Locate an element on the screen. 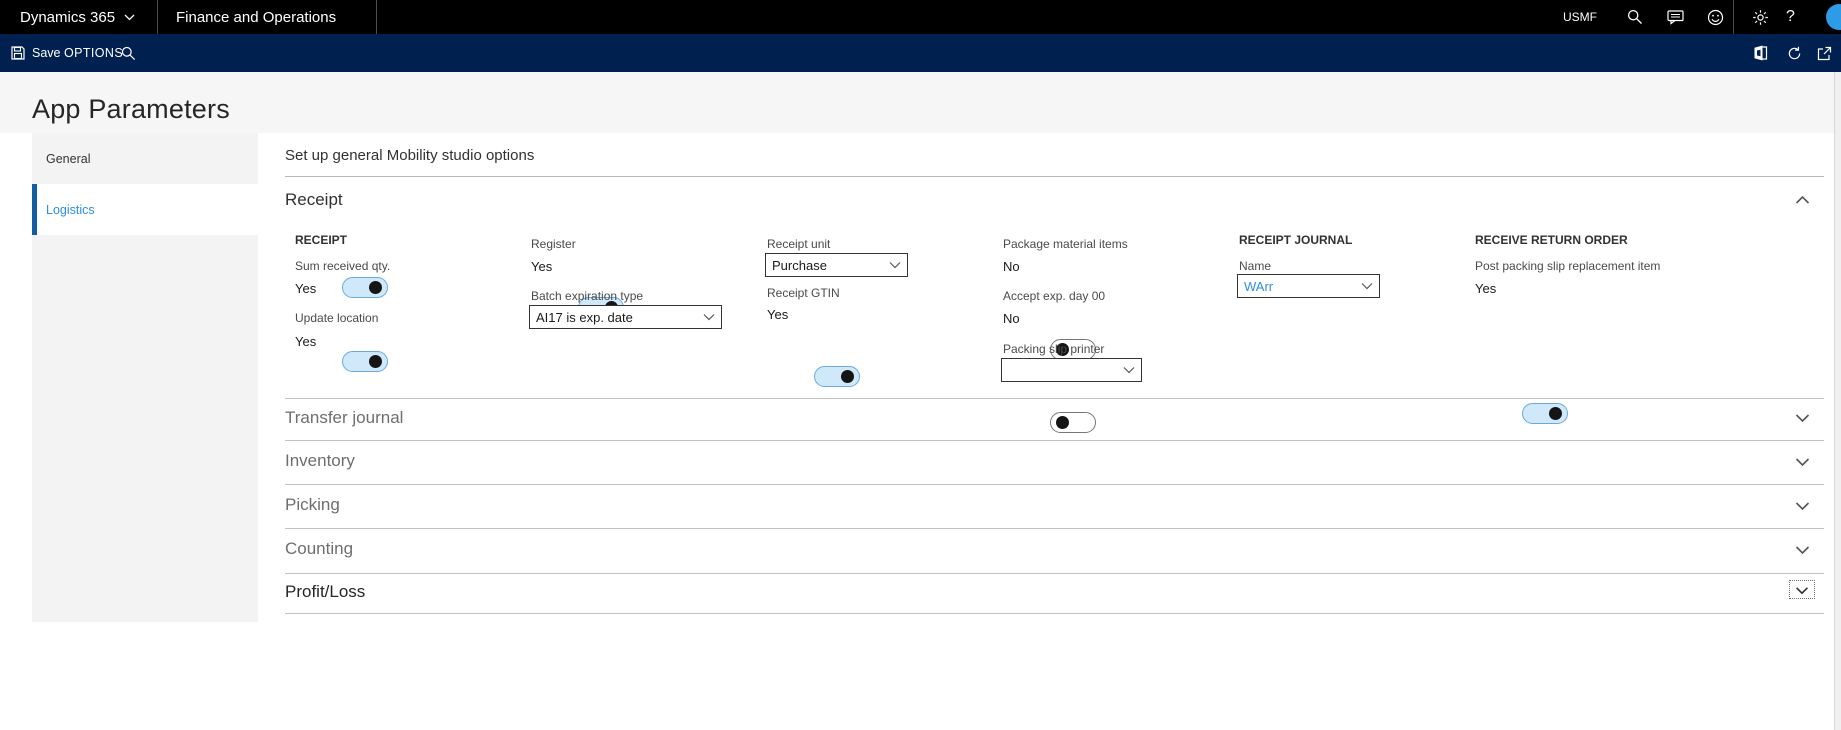 This screenshot has height=730, width=1841. refresh-icon is located at coordinates (1794, 53).